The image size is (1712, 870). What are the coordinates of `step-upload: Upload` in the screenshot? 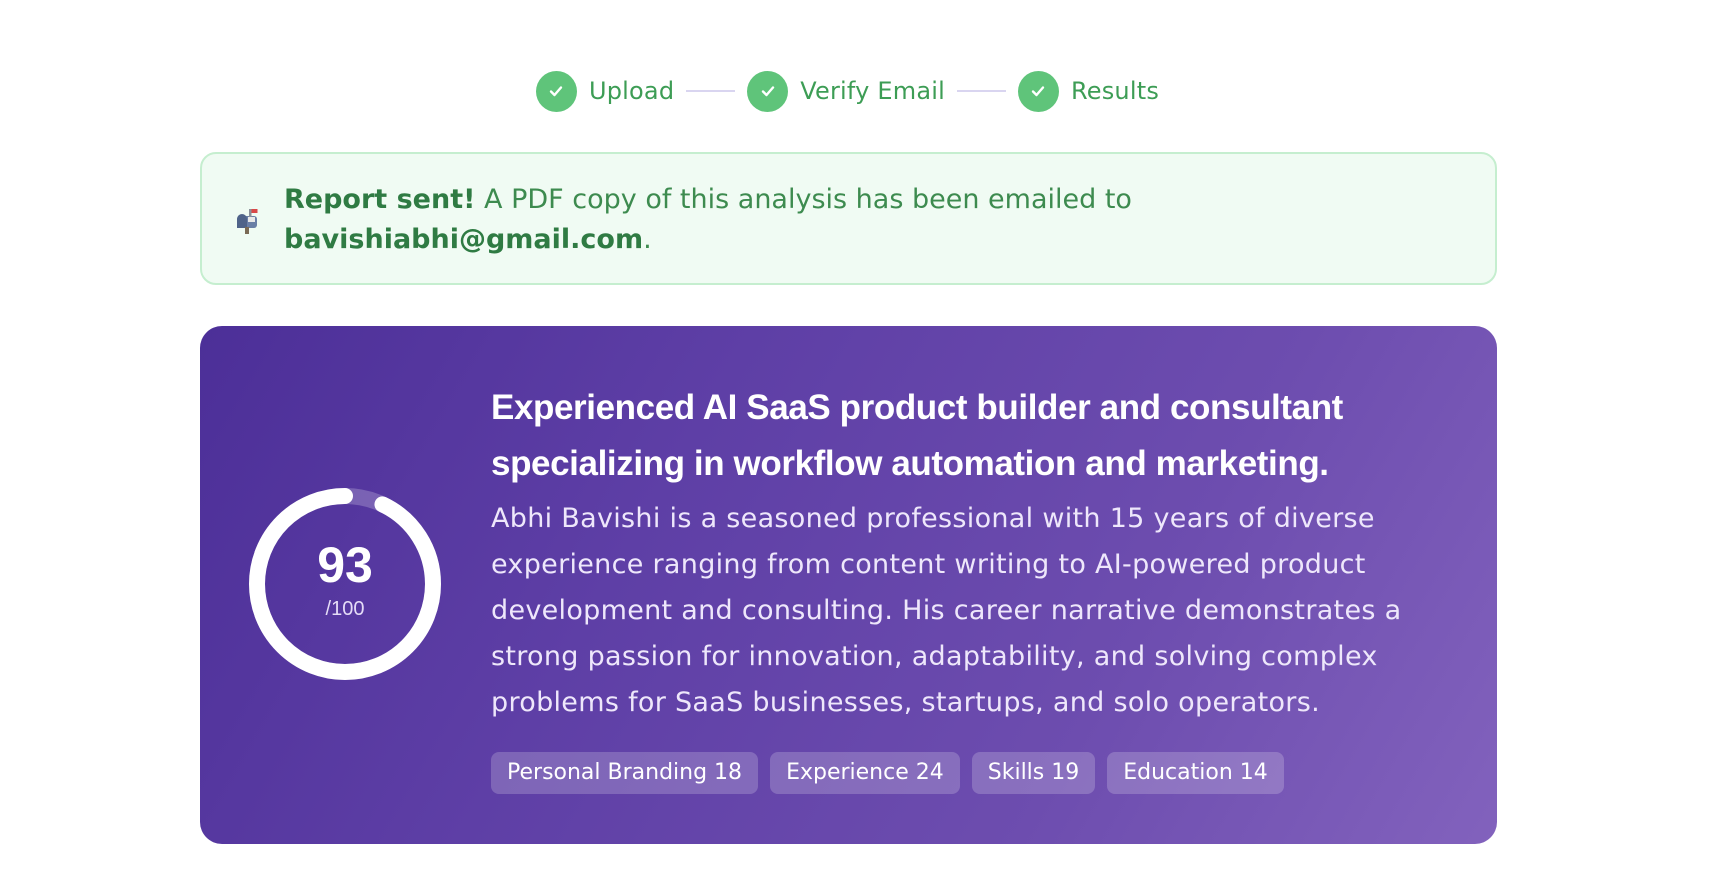 It's located at (605, 91).